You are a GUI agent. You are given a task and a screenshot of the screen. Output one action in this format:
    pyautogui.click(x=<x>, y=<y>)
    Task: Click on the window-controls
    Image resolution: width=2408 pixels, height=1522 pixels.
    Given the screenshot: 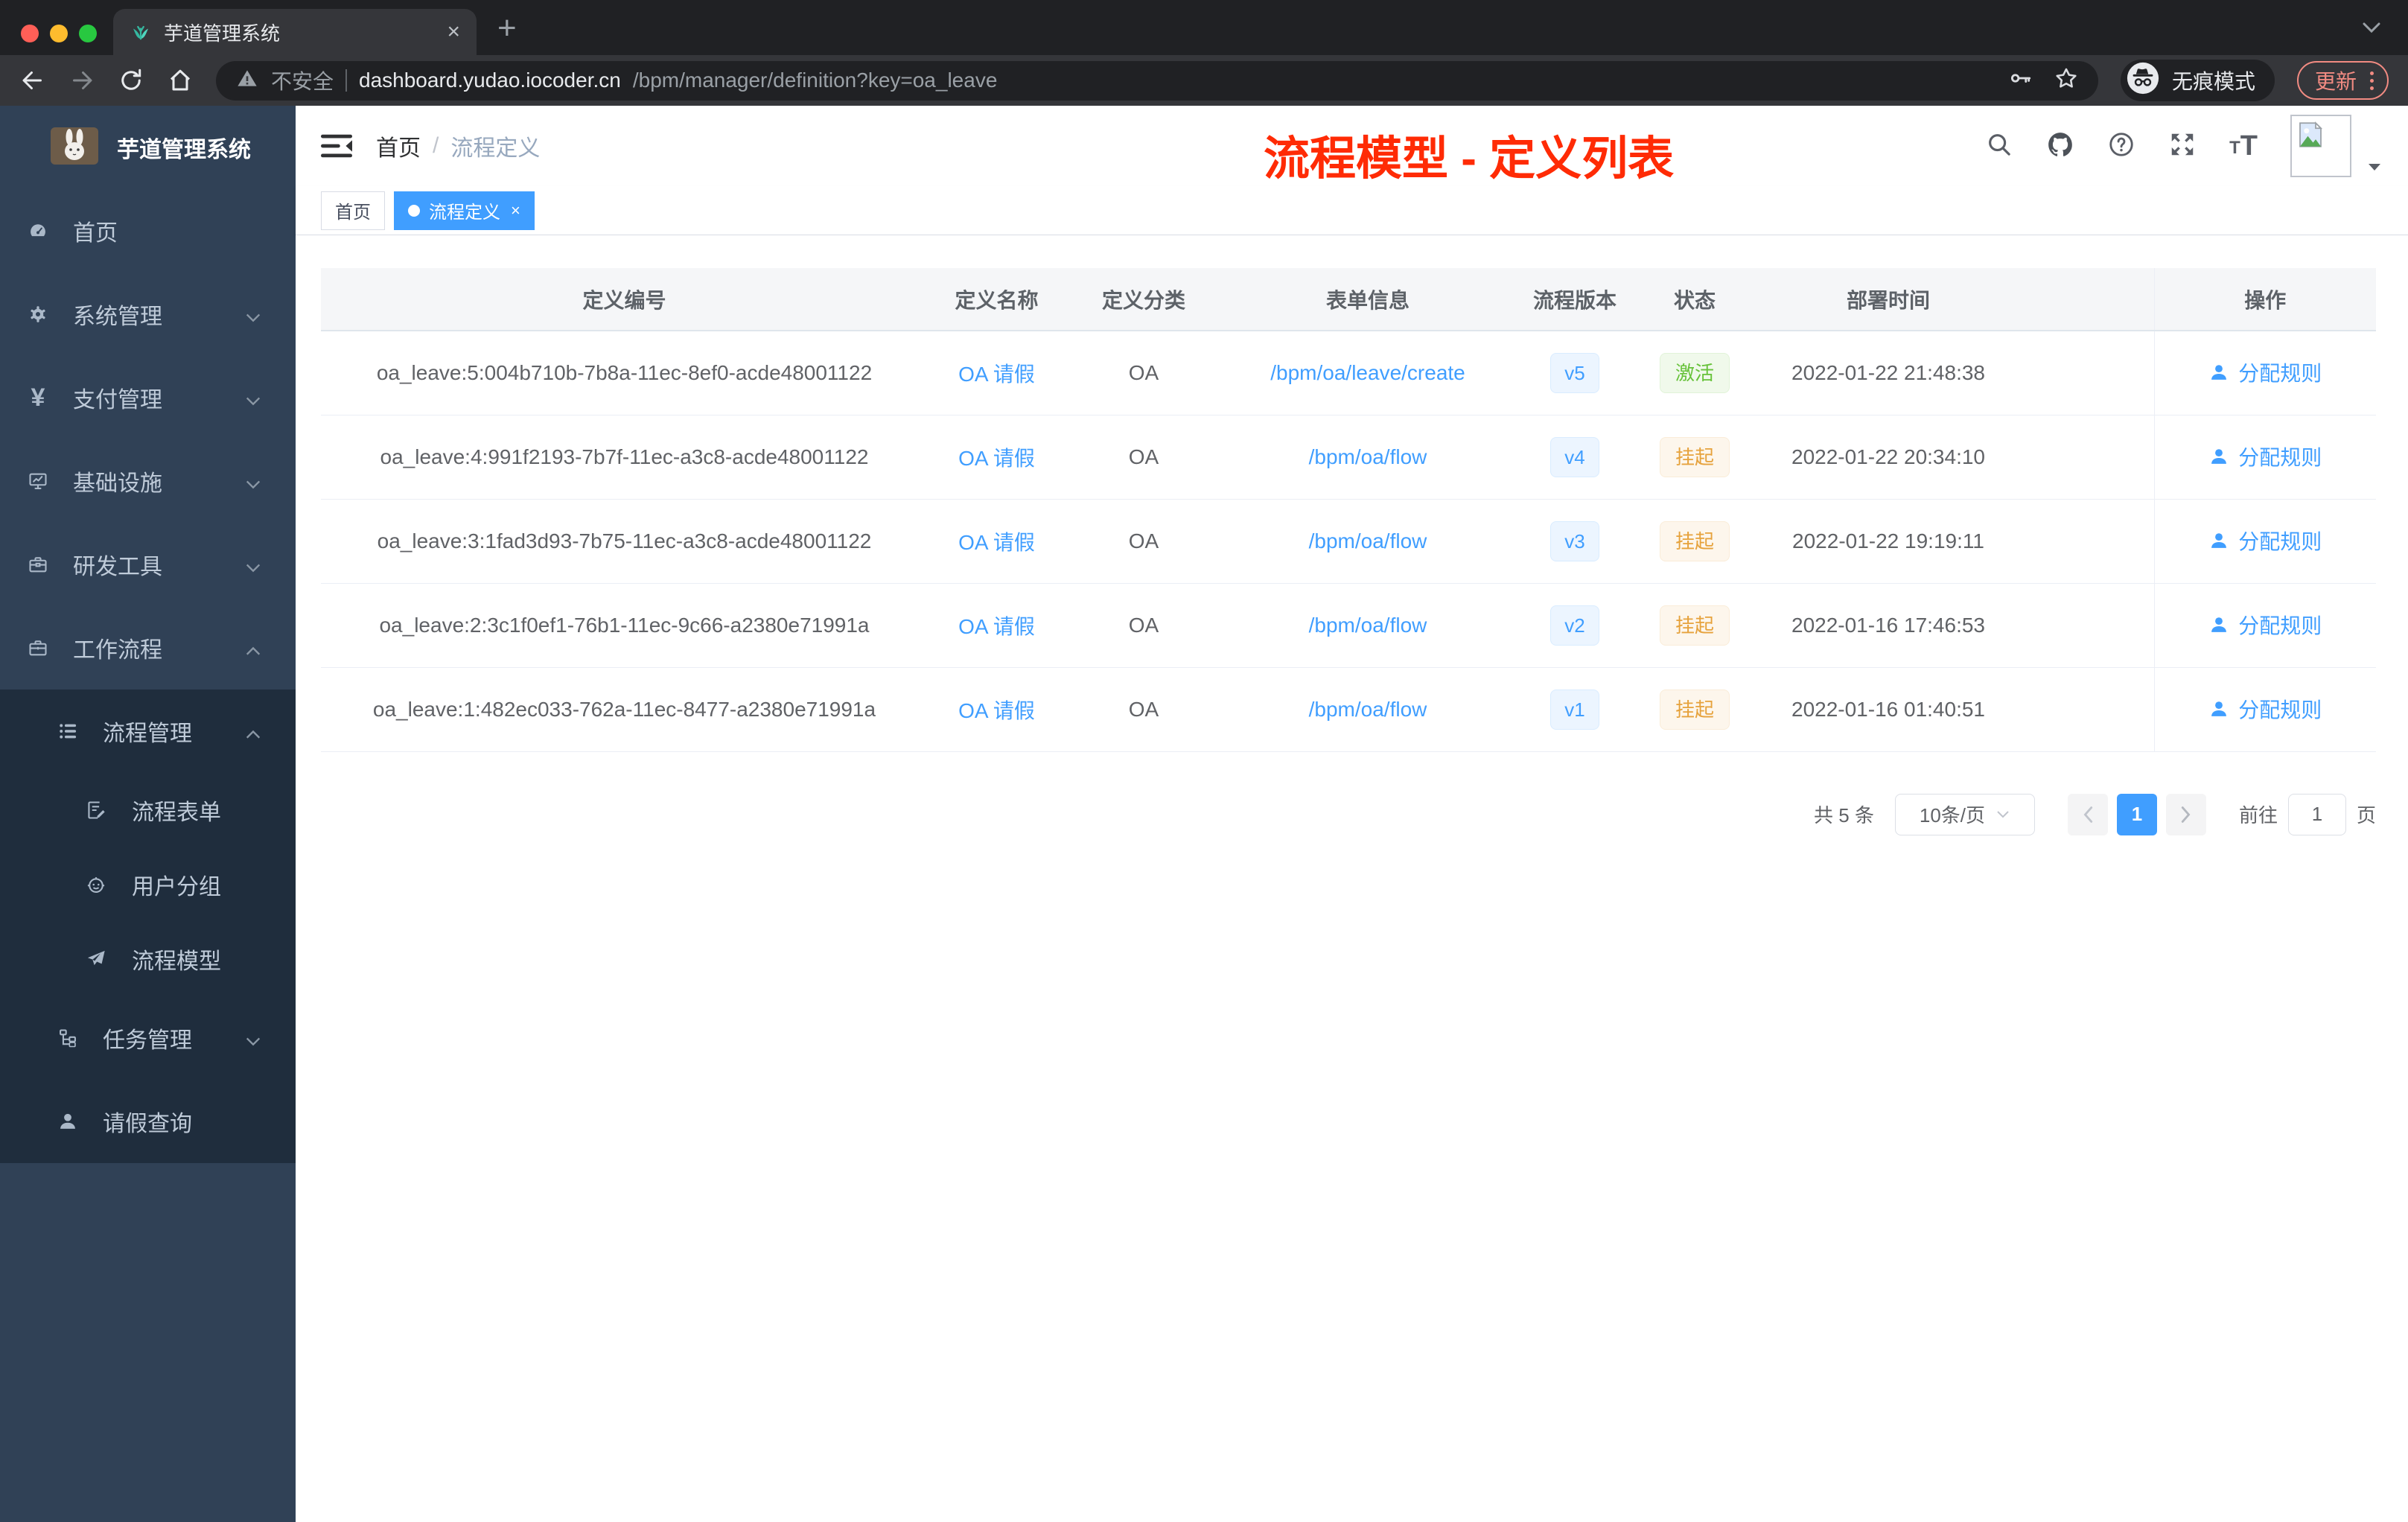 What is the action you would take?
    pyautogui.click(x=59, y=33)
    